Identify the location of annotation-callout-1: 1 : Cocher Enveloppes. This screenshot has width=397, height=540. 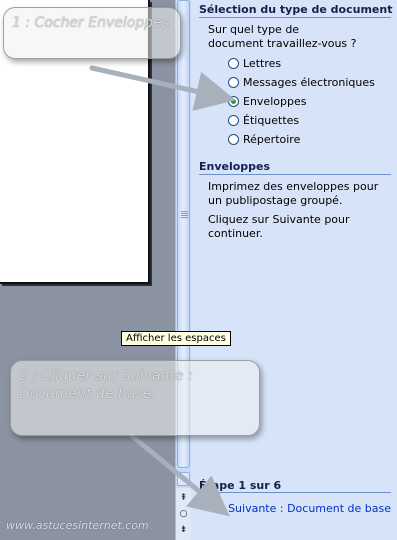
(92, 33).